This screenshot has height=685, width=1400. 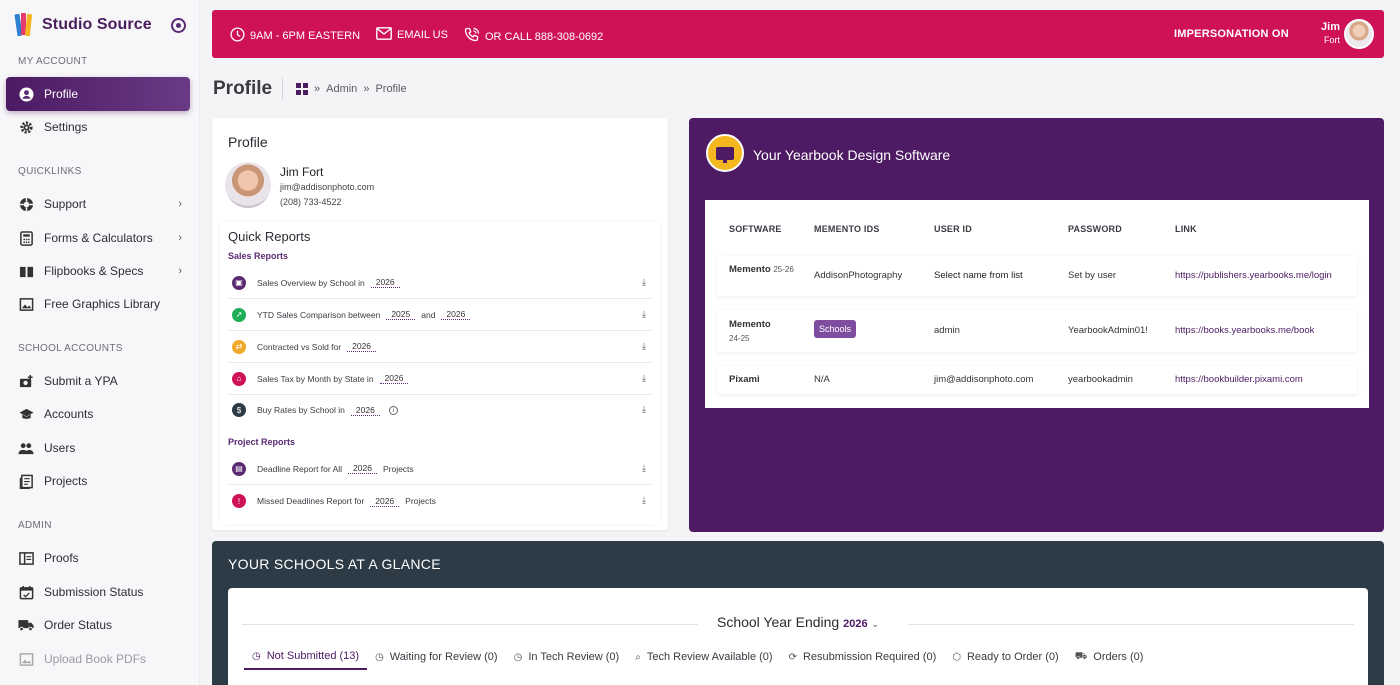 I want to click on tab-label: Orders (0), so click(x=1118, y=657).